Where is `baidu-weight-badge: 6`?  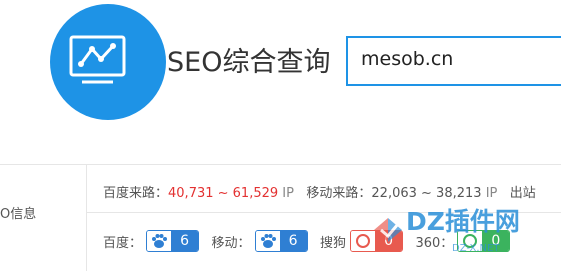 baidu-weight-badge: 6 is located at coordinates (173, 241).